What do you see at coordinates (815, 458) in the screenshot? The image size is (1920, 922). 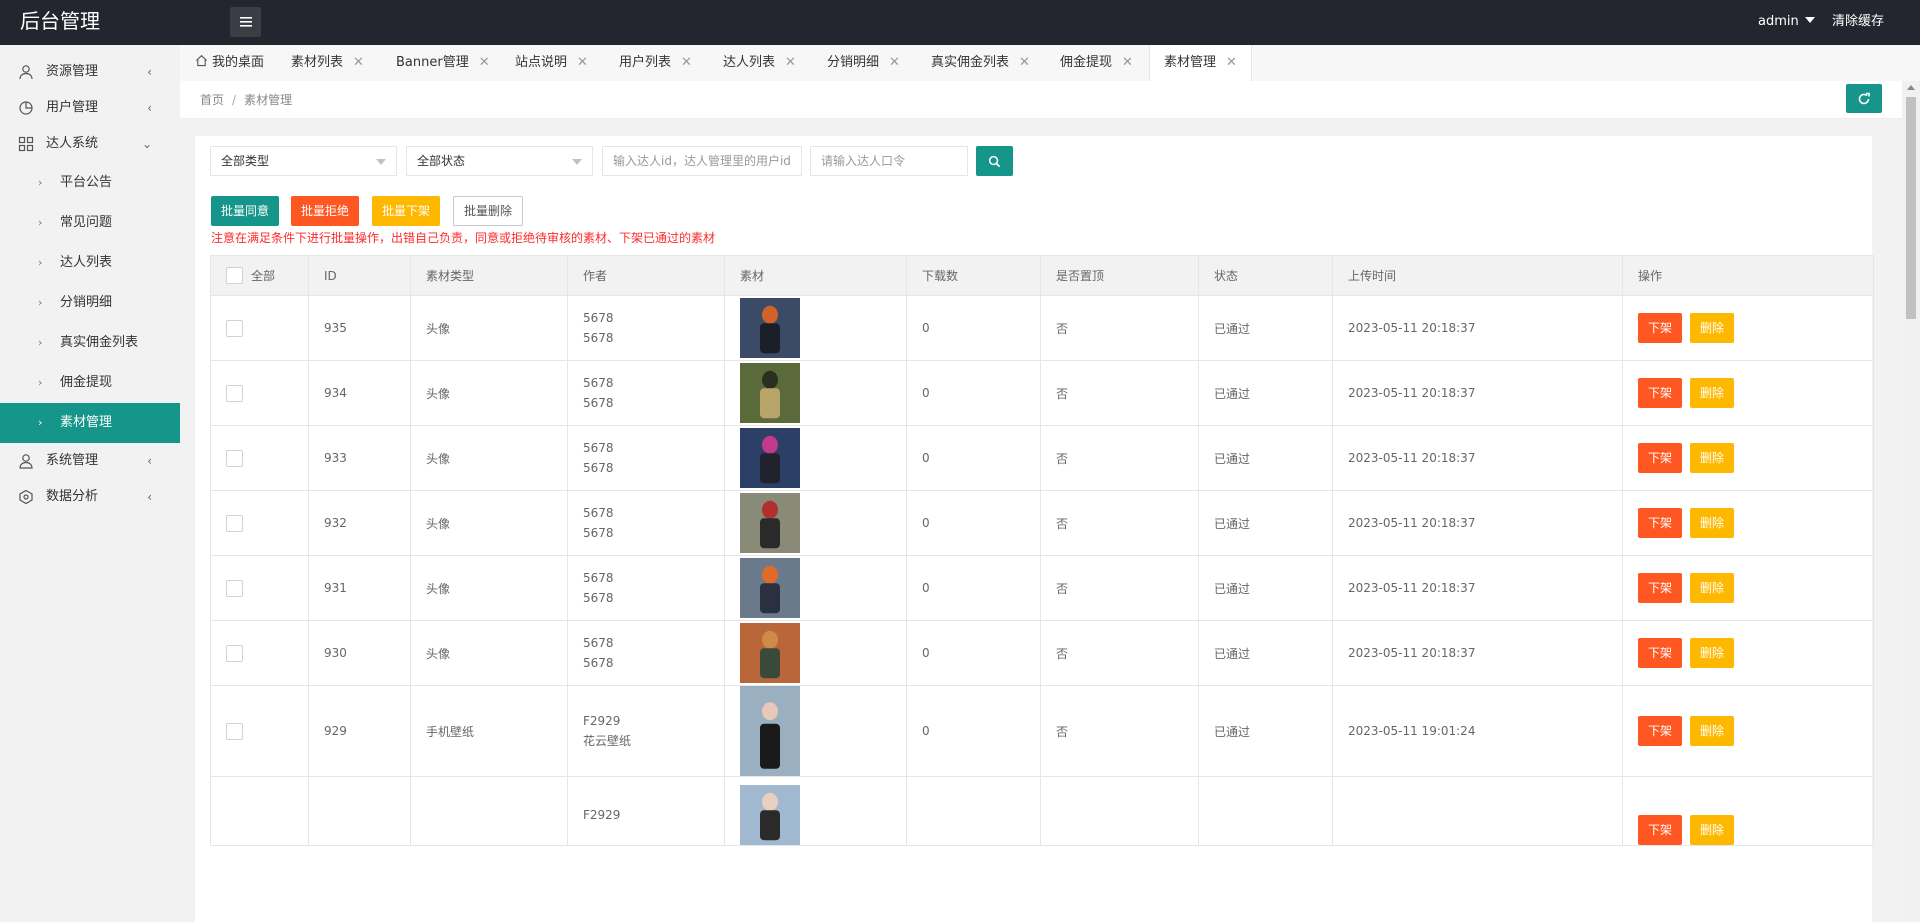 I see `row-material` at bounding box center [815, 458].